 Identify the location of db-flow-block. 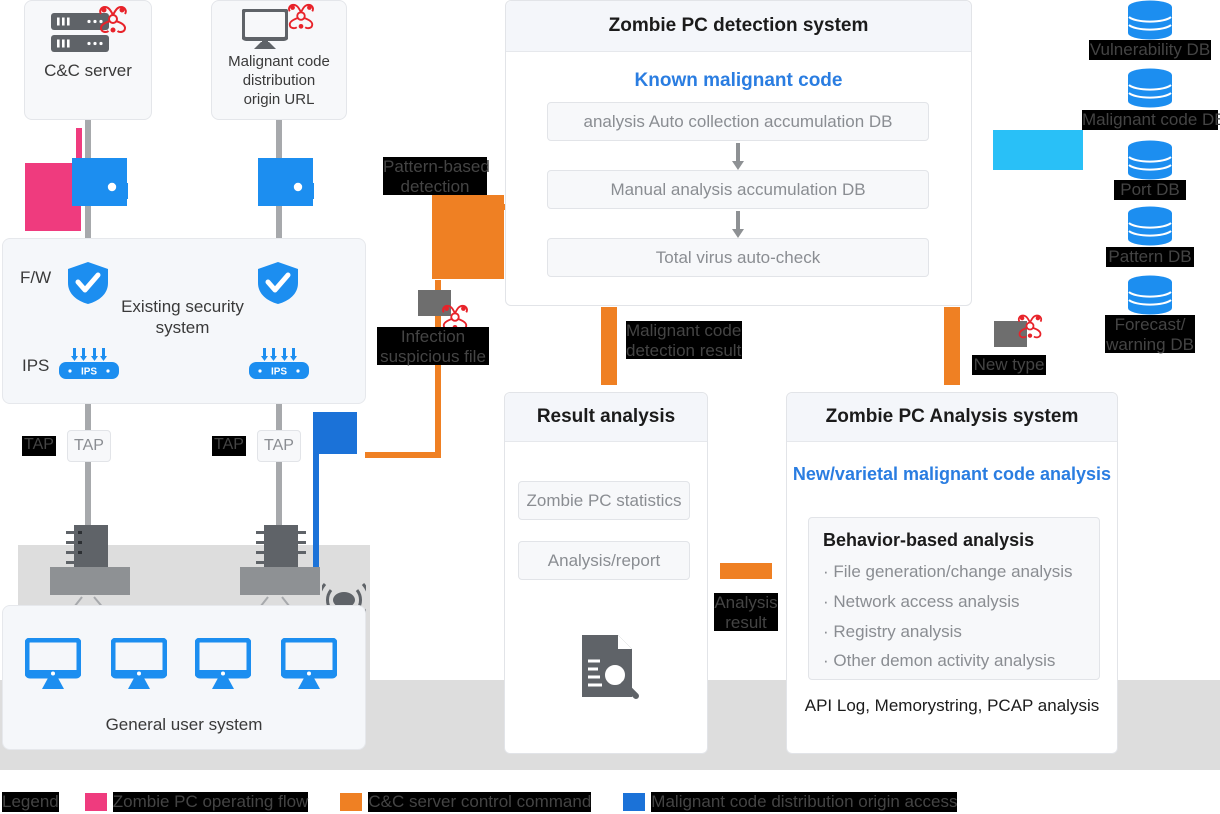
(1038, 150).